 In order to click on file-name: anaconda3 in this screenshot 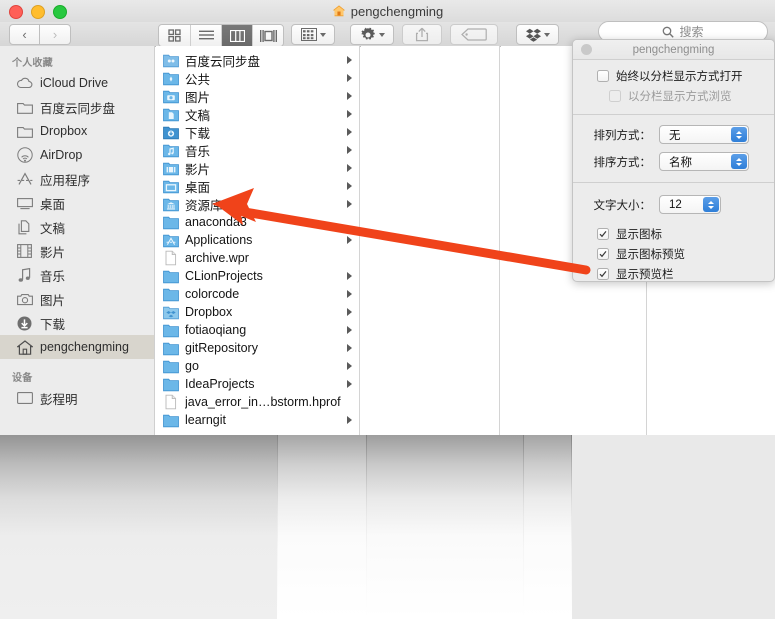, I will do `click(216, 222)`.